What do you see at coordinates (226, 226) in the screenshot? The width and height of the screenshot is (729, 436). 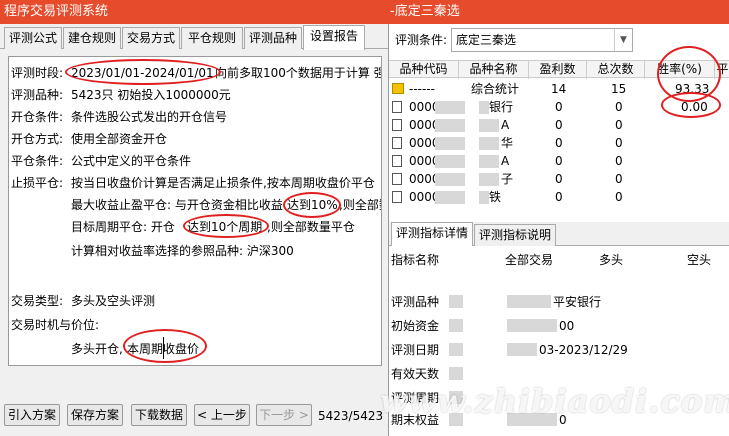 I see `target-annotation-circle` at bounding box center [226, 226].